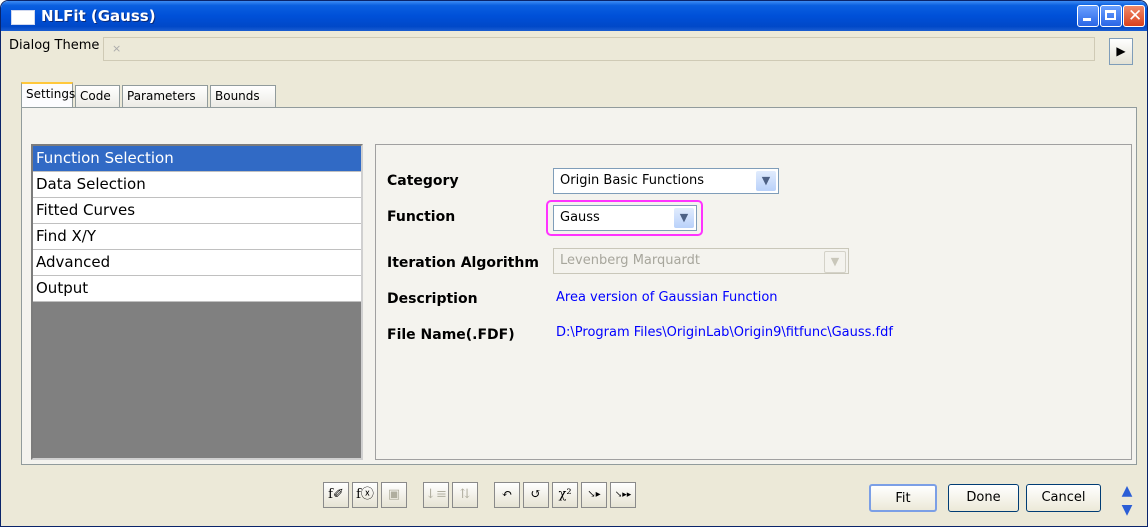  Describe the element at coordinates (983, 498) in the screenshot. I see `done-button: Done` at that location.